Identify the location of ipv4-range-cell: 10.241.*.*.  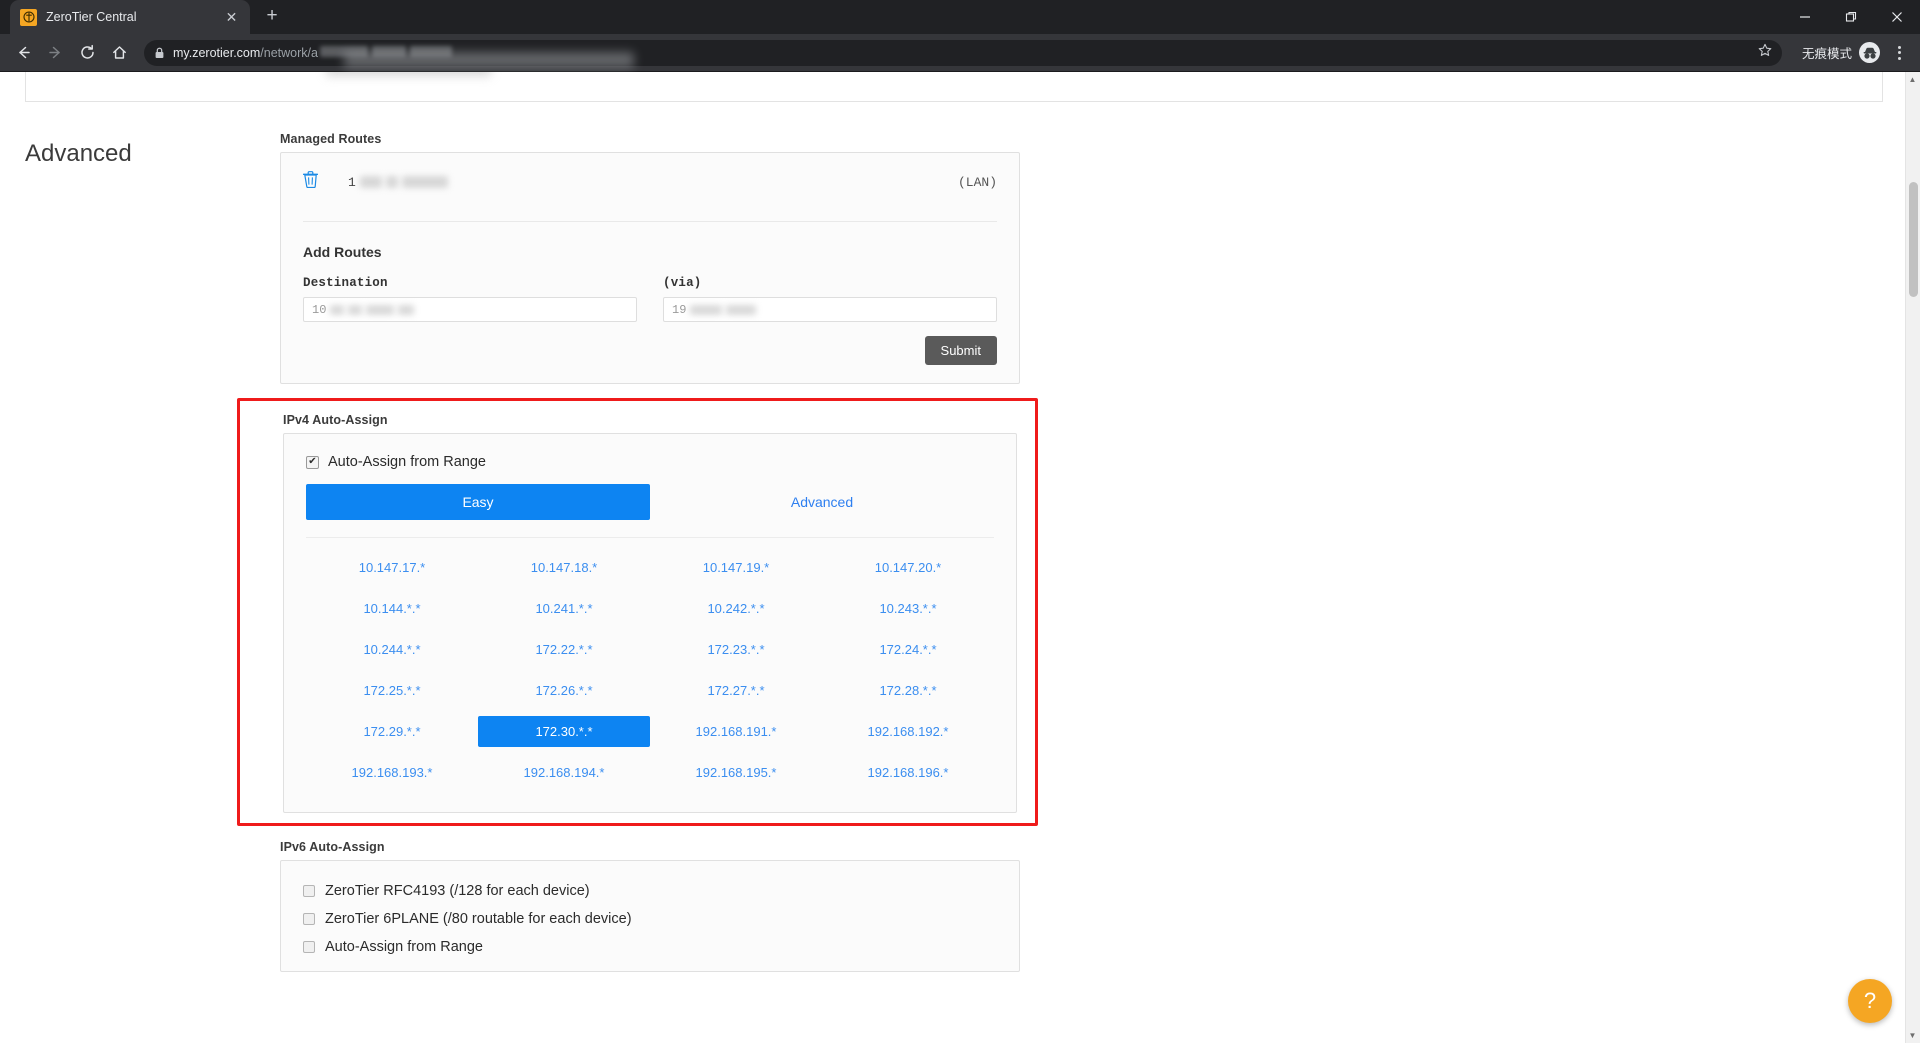
(564, 608).